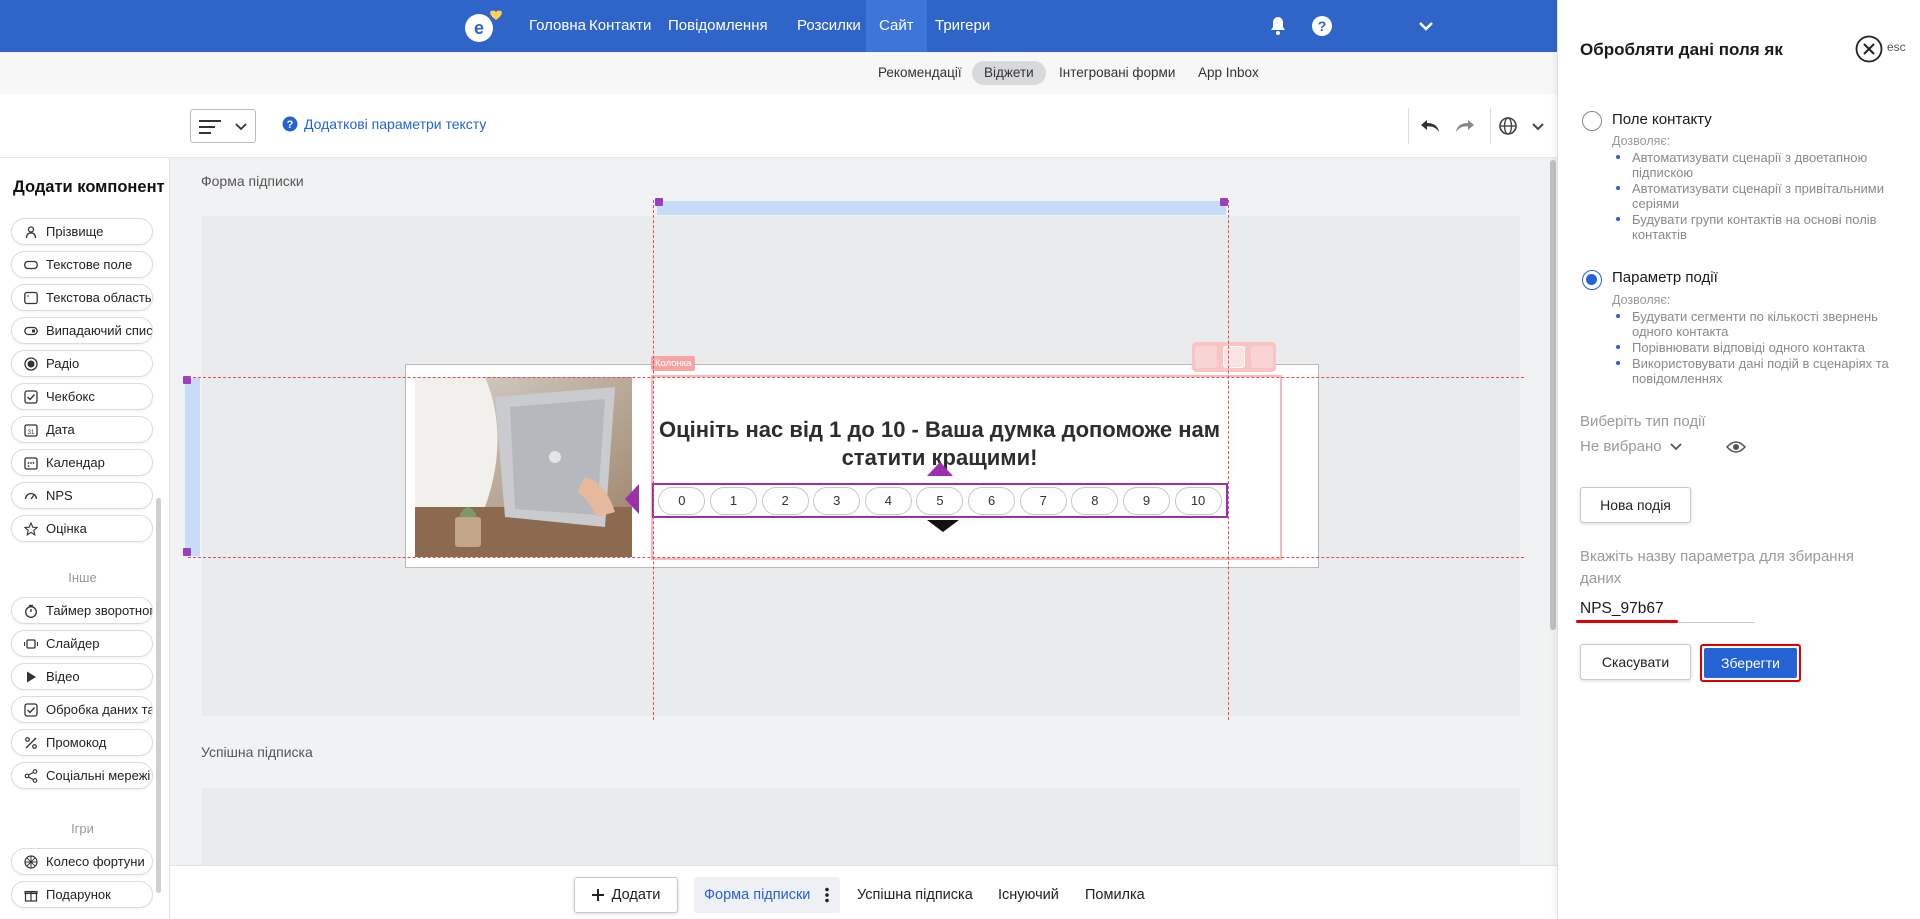 This screenshot has width=1920, height=919. What do you see at coordinates (1665, 277) in the screenshot?
I see `option-event-parameter-label: Параметр події` at bounding box center [1665, 277].